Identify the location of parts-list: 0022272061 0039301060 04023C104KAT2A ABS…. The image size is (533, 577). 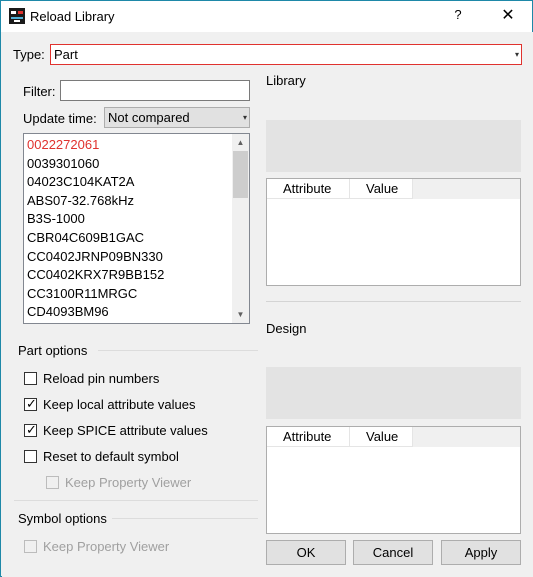
(136, 228).